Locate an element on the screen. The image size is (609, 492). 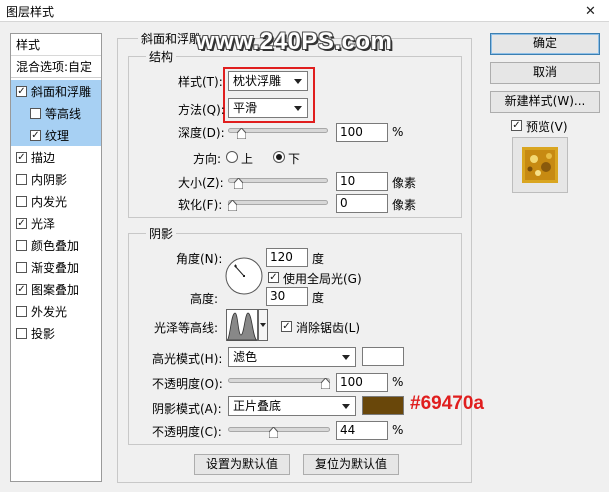
contour-dropdown-button is located at coordinates (263, 325).